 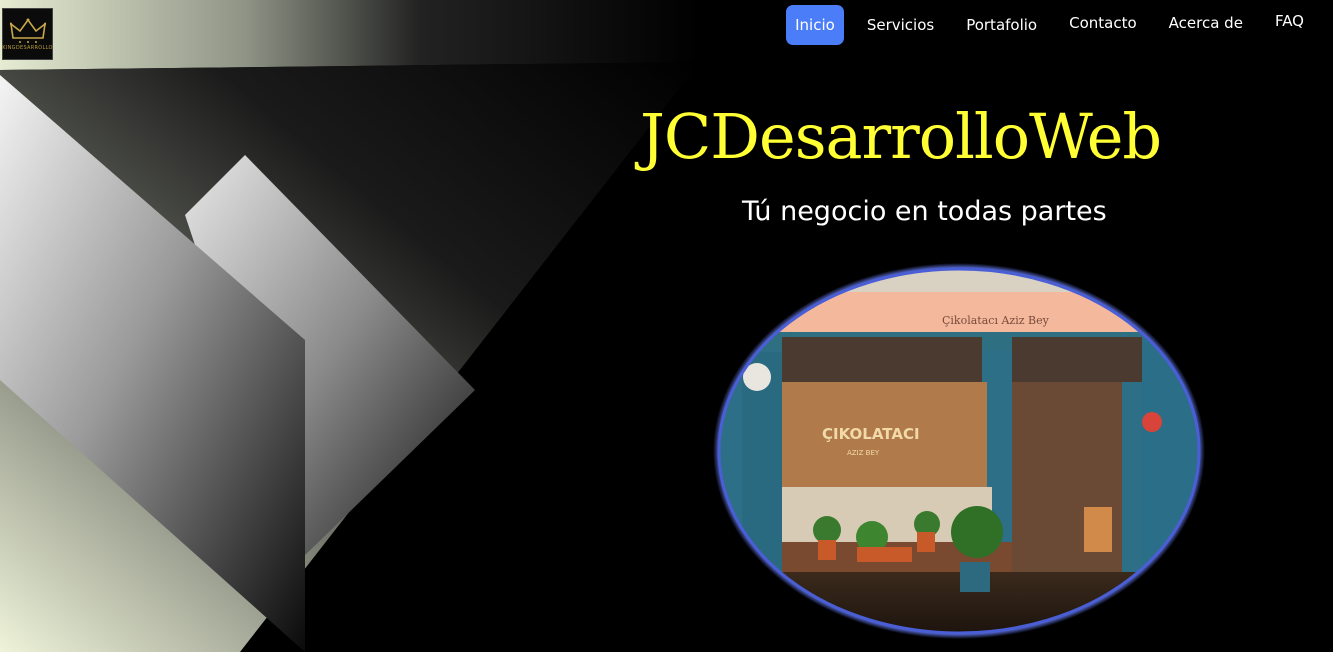 I want to click on logo-text: KINGDESARROLLO, so click(x=27, y=47).